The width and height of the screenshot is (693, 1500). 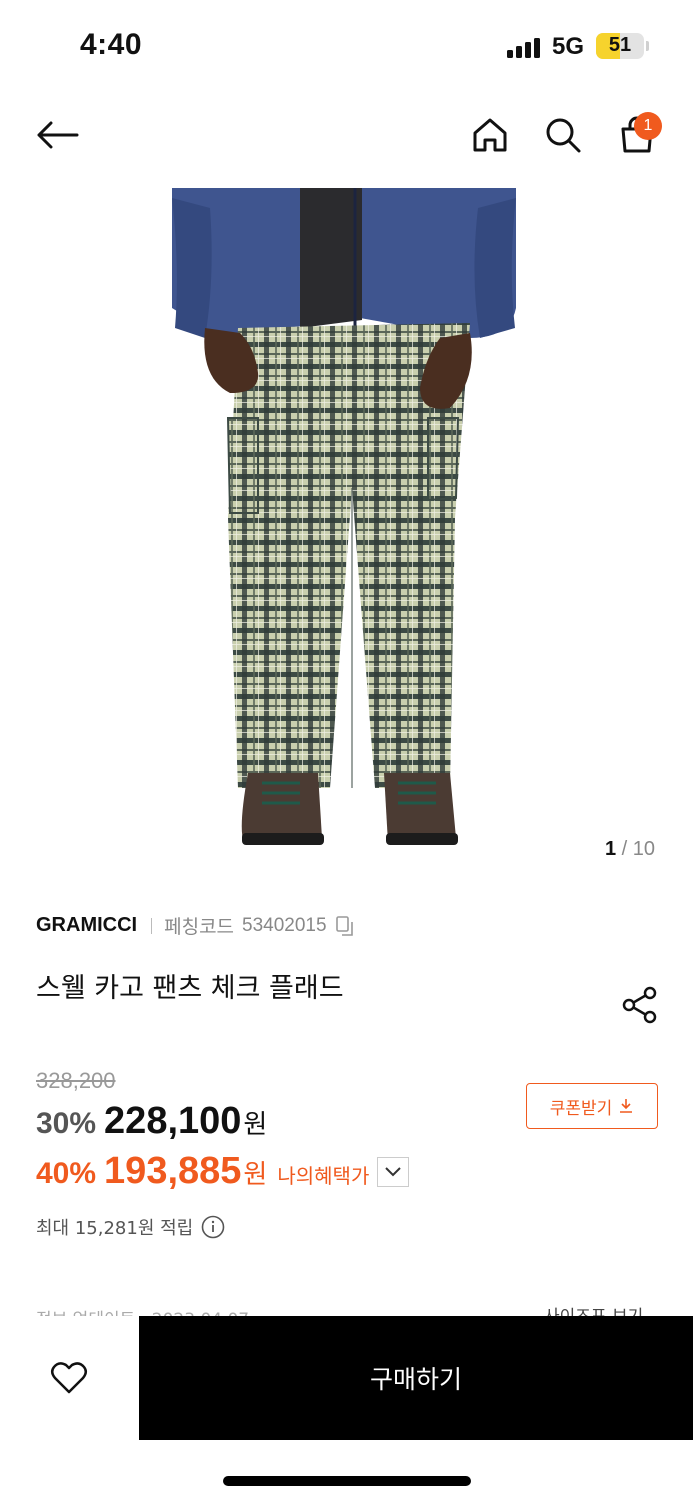 I want to click on bottom-action-bar: 구매하기, so click(x=346, y=1378).